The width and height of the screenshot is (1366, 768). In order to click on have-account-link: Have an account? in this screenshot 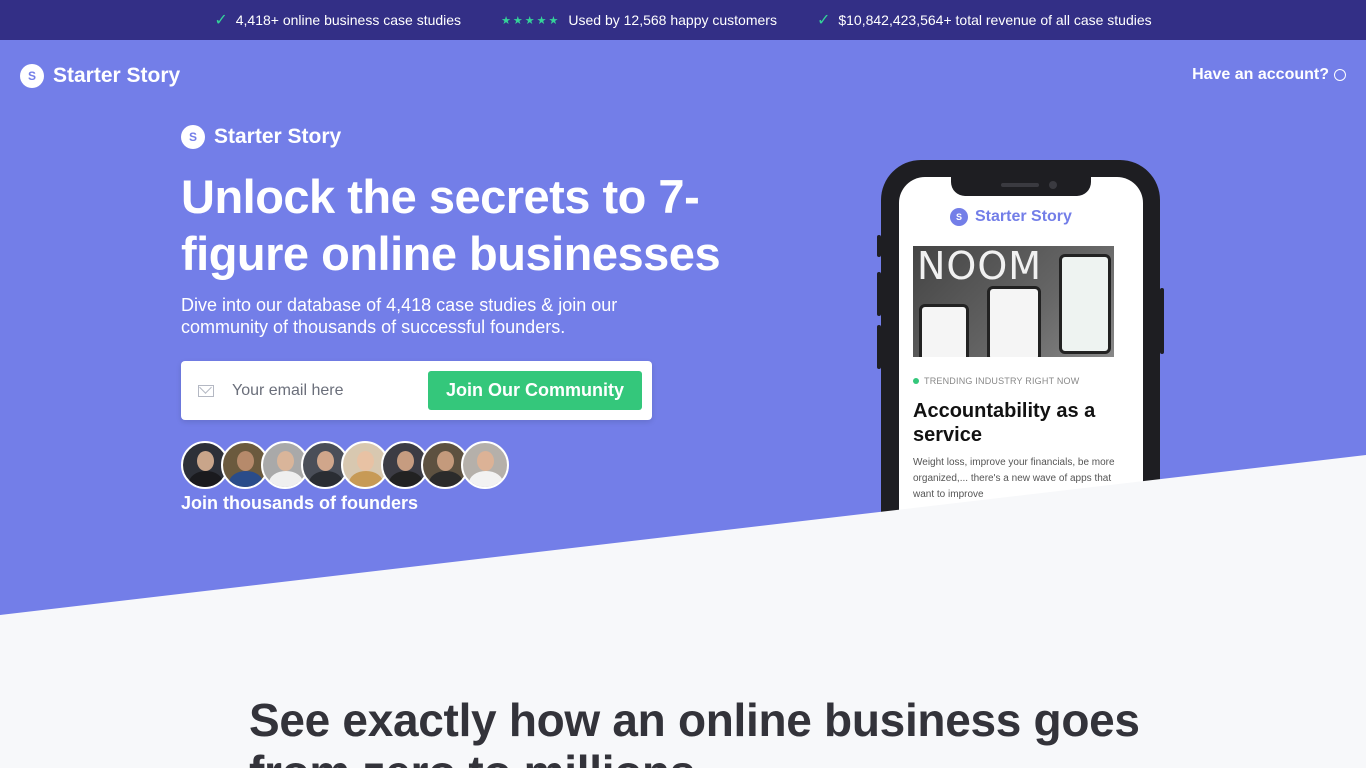, I will do `click(1269, 75)`.